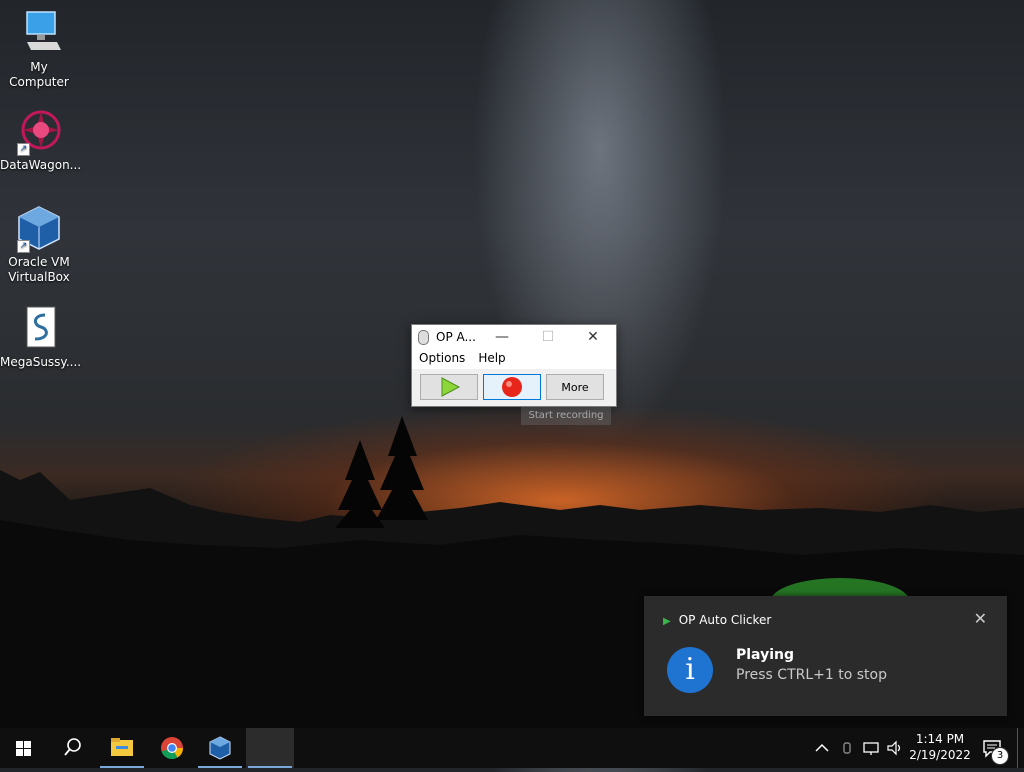 This screenshot has width=1024, height=772. Describe the element at coordinates (725, 620) in the screenshot. I see `toast-app-name: OP Auto Clicker` at that location.